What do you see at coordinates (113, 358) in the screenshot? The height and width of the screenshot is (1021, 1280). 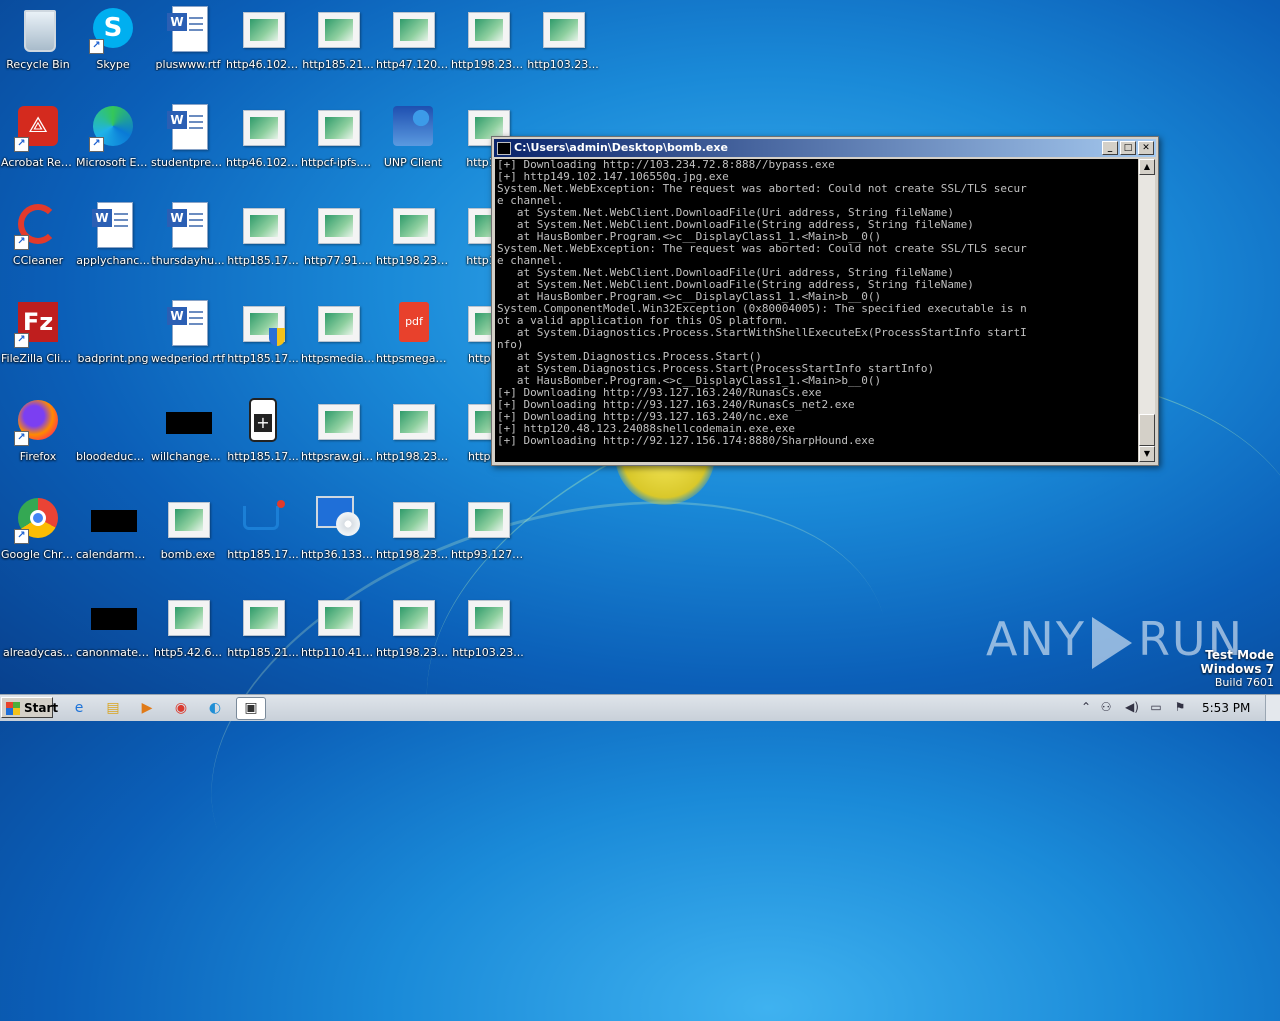 I see `desktop-icon-label: badprint.png` at bounding box center [113, 358].